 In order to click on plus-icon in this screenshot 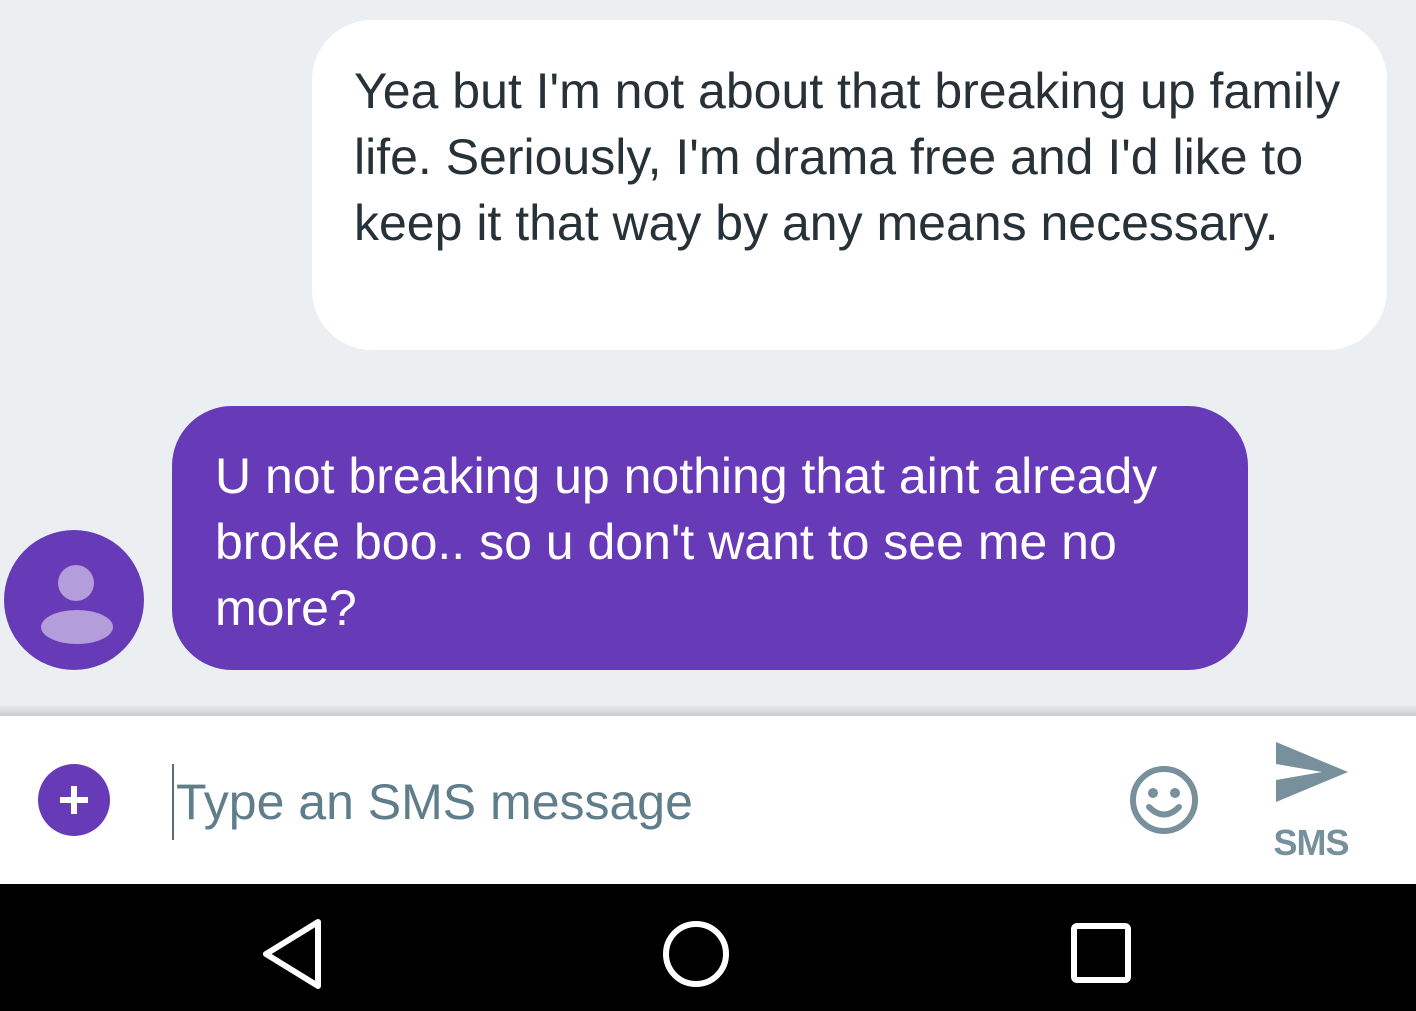, I will do `click(74, 800)`.